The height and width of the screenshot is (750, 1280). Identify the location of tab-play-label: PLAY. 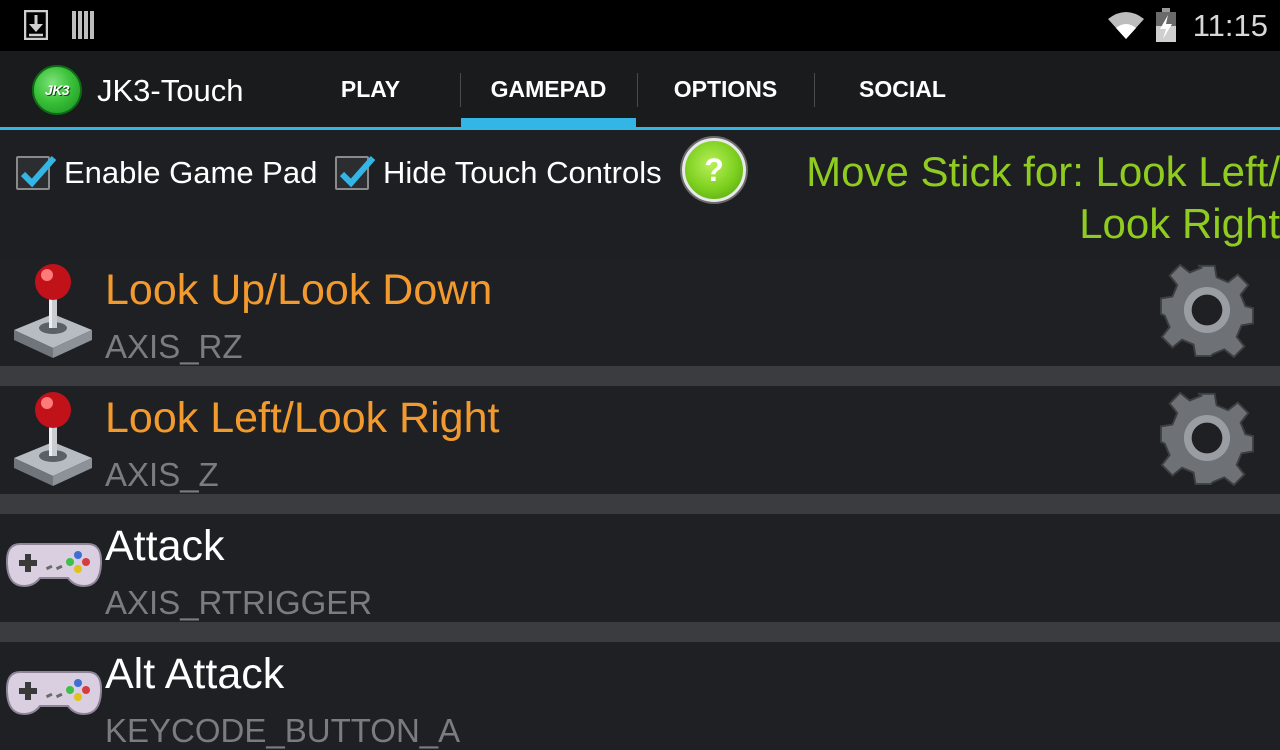
(370, 88).